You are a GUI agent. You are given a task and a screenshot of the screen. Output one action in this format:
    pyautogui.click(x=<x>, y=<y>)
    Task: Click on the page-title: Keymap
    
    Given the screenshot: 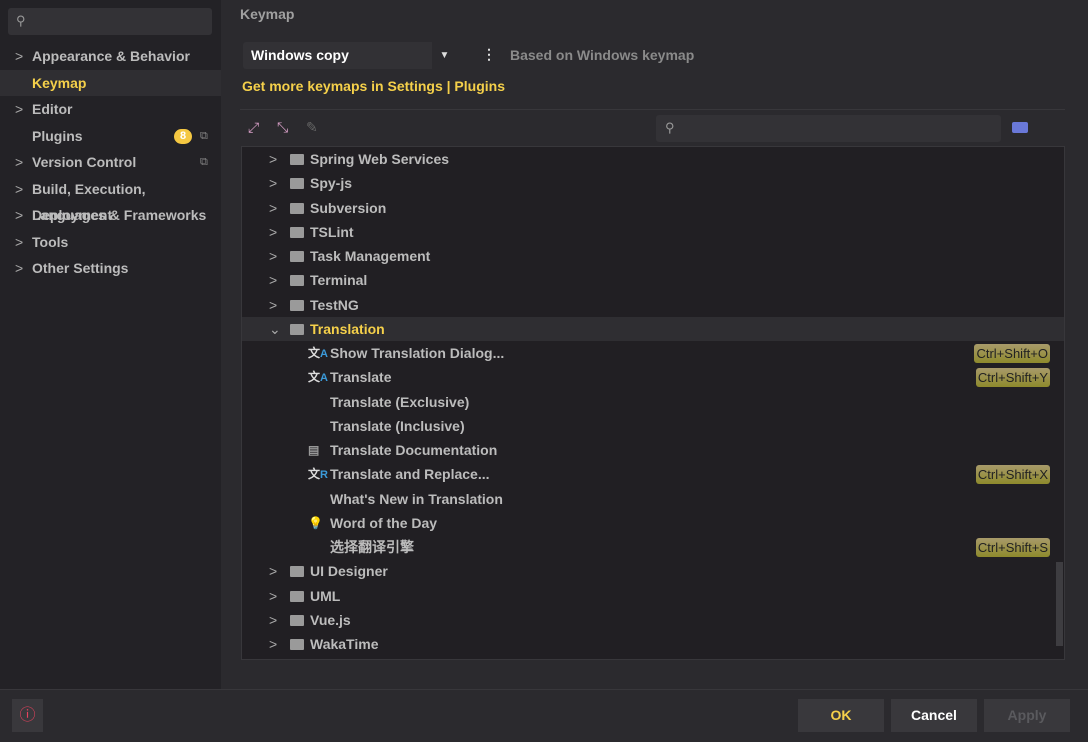 What is the action you would take?
    pyautogui.click(x=267, y=14)
    